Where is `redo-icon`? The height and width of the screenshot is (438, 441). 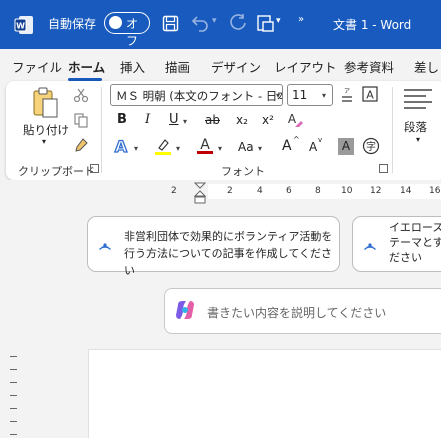 redo-icon is located at coordinates (238, 23).